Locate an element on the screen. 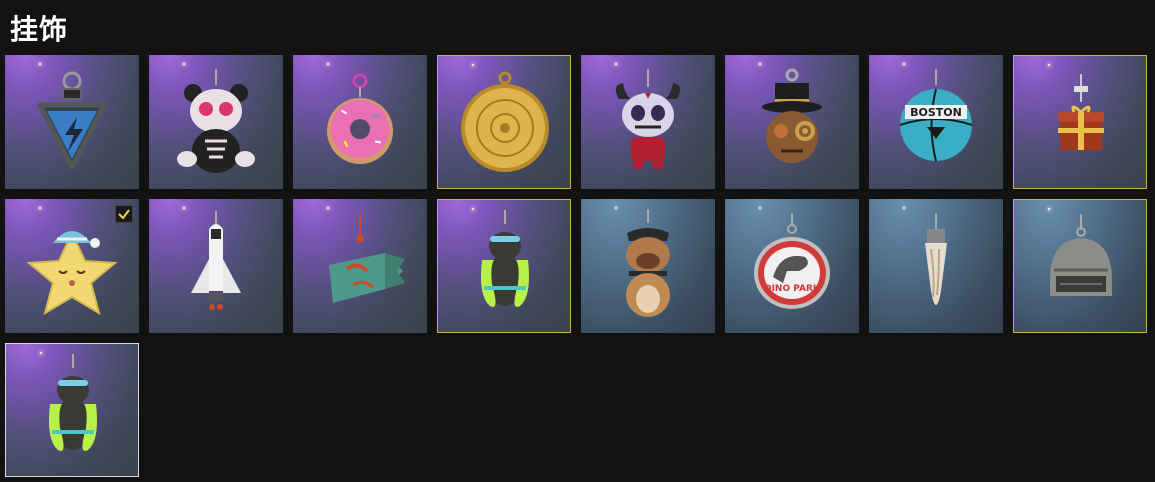 This screenshot has height=482, width=1155. checkmark-icon is located at coordinates (124, 214).